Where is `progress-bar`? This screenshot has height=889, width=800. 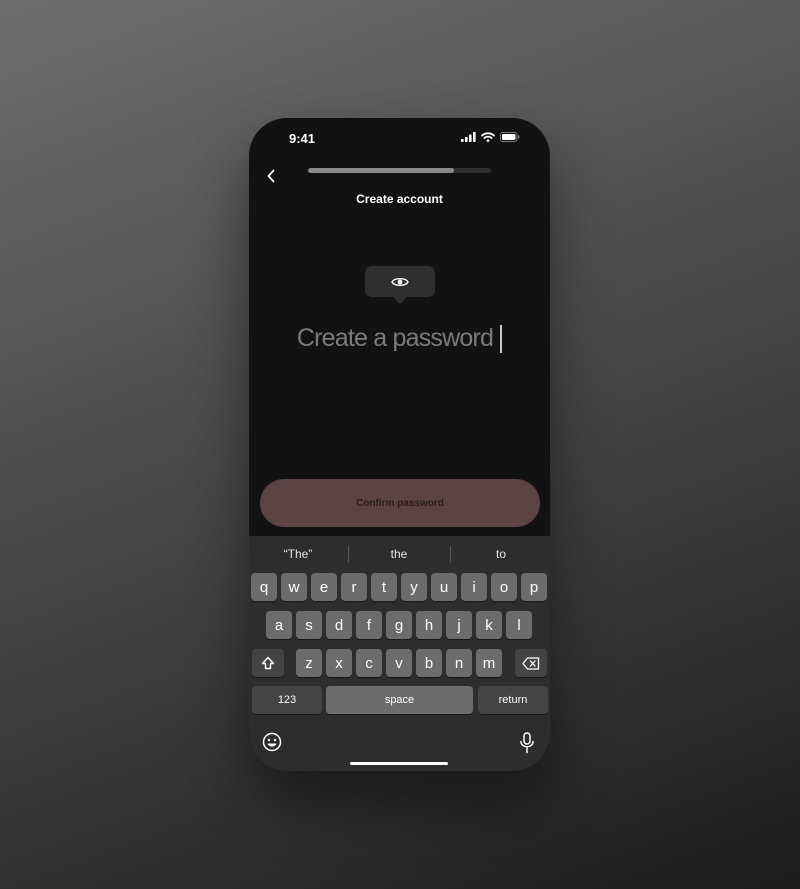
progress-bar is located at coordinates (399, 170).